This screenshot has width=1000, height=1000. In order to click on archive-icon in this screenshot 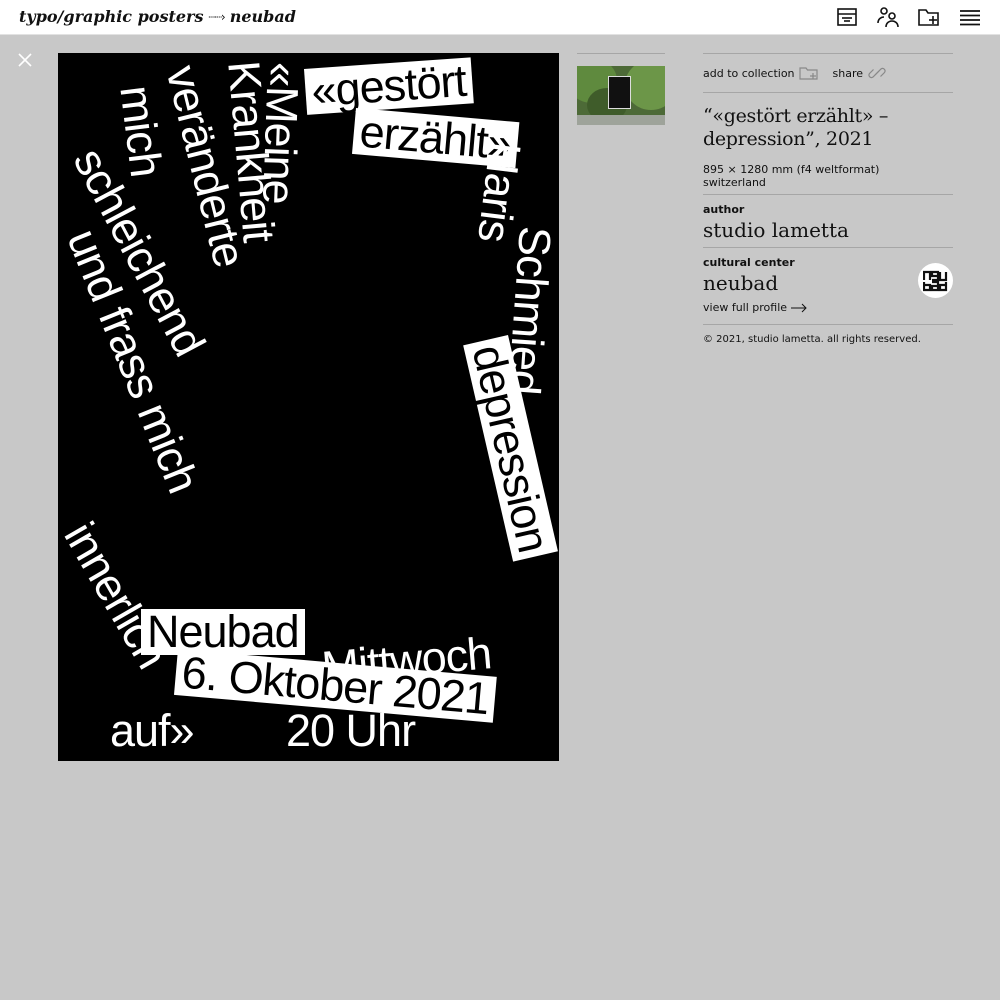, I will do `click(847, 17)`.